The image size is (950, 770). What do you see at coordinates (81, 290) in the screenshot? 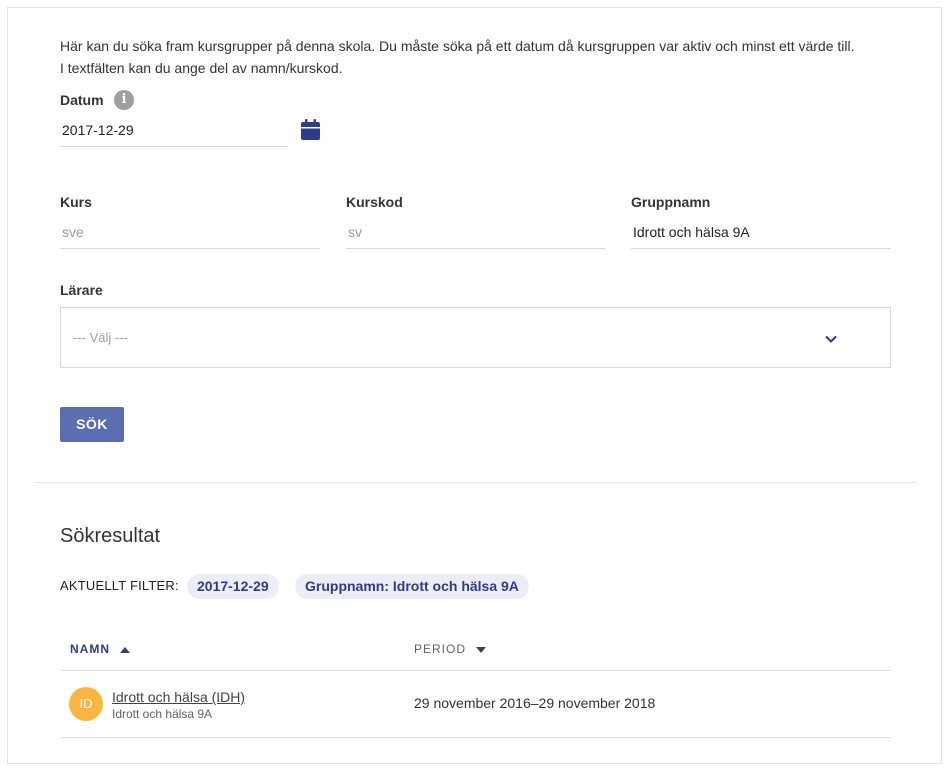
I see `larare-label: Lärare` at bounding box center [81, 290].